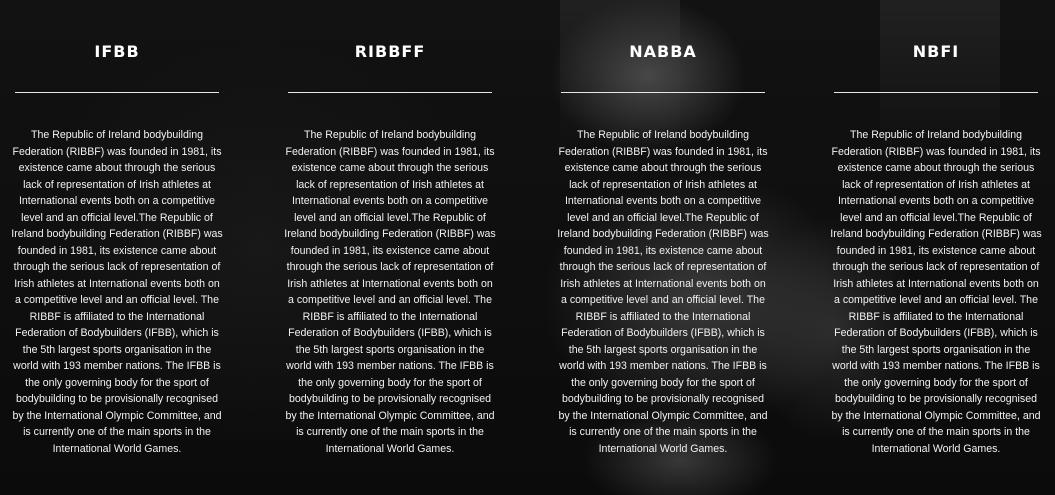  Describe the element at coordinates (117, 51) in the screenshot. I see `federation-title: IFBB` at that location.